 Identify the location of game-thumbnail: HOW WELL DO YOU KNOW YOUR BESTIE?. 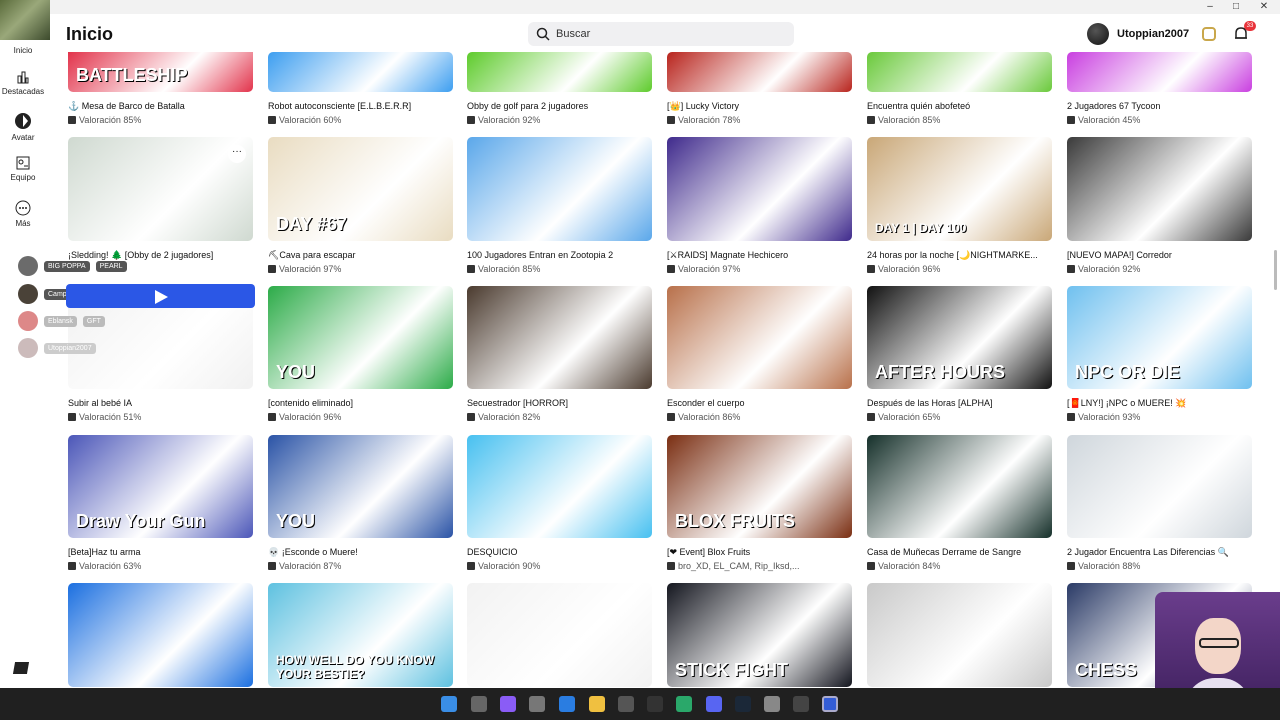
(360, 635).